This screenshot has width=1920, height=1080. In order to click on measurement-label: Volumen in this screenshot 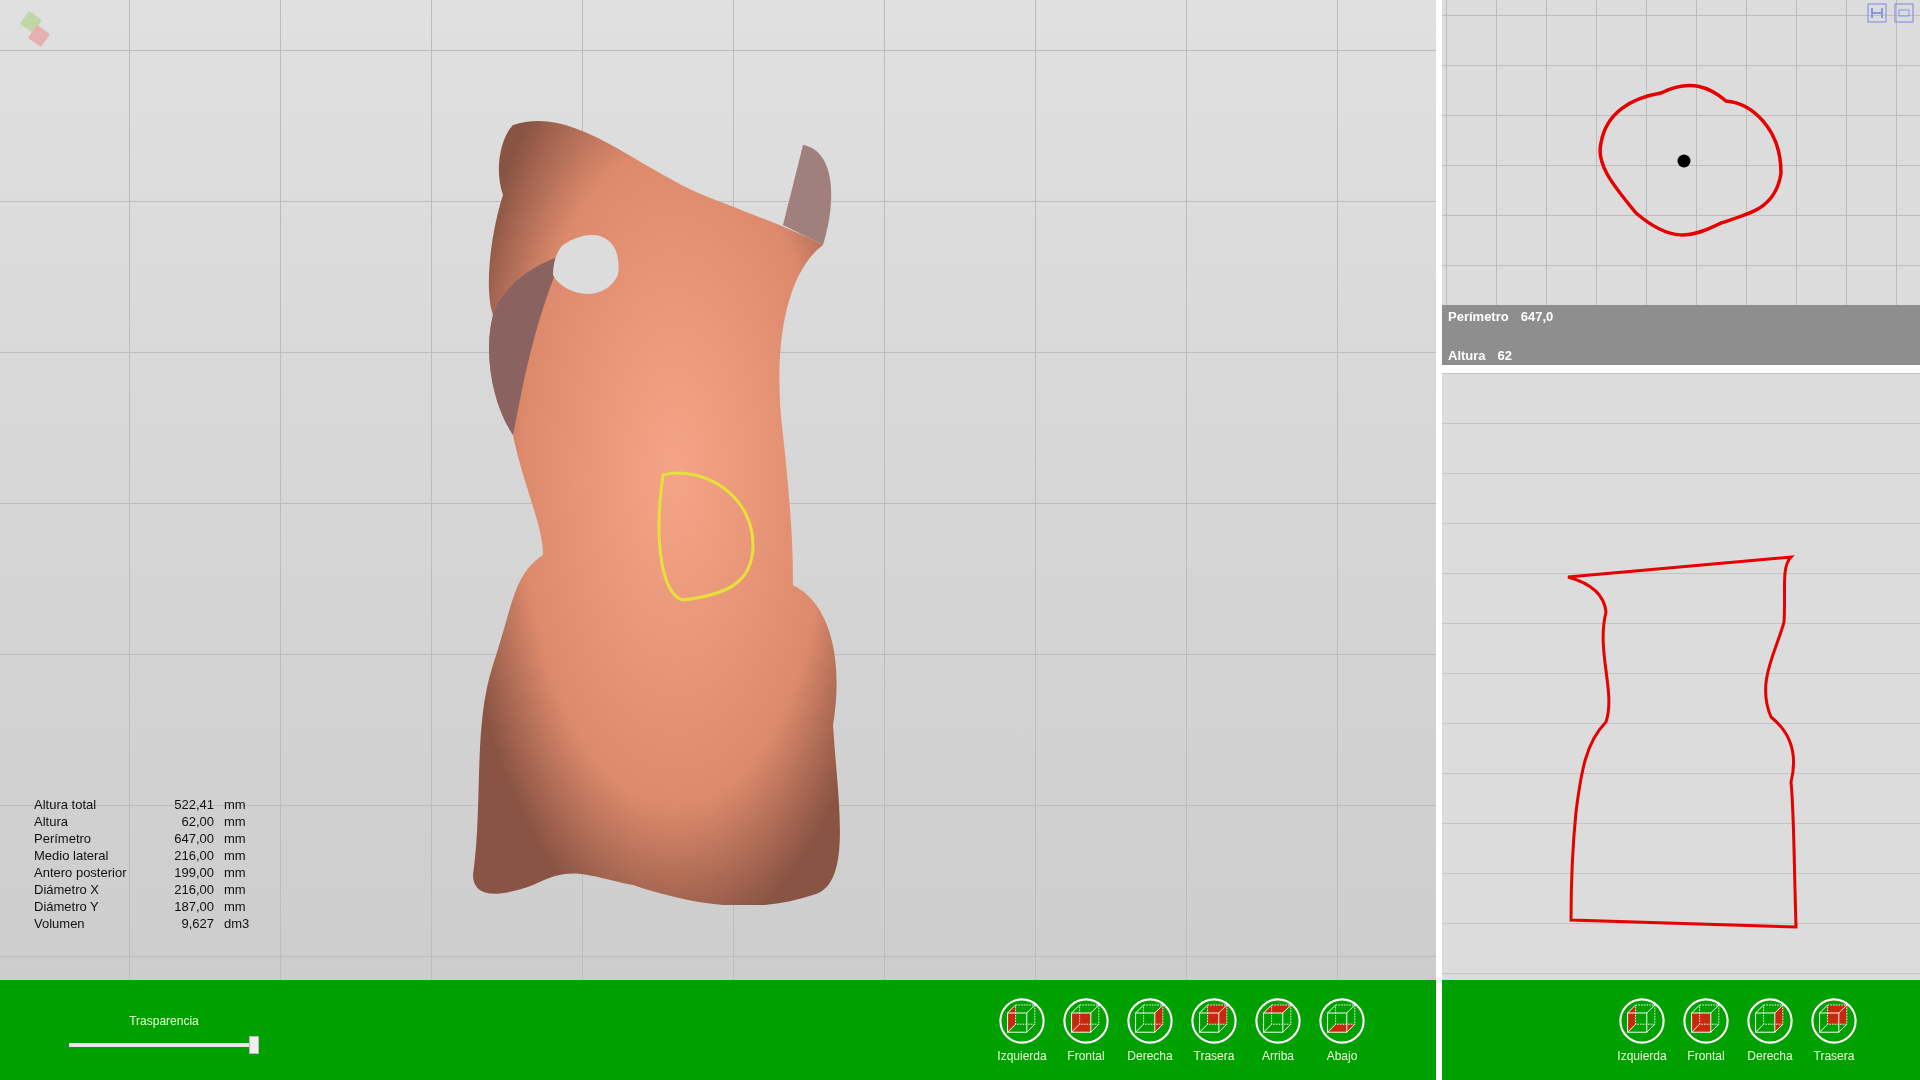, I will do `click(60, 923)`.